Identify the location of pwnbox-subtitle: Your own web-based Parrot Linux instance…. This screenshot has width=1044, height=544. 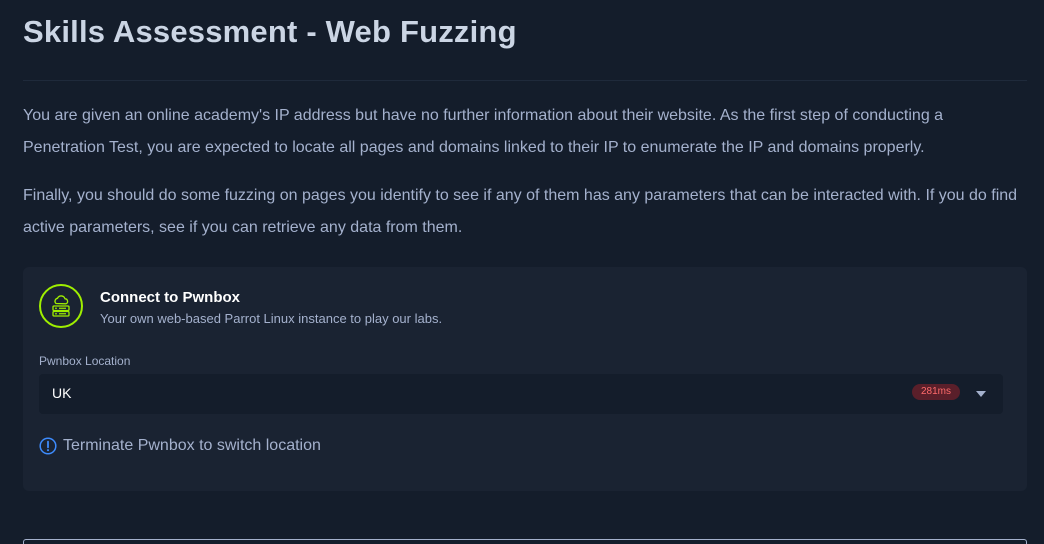
(271, 318).